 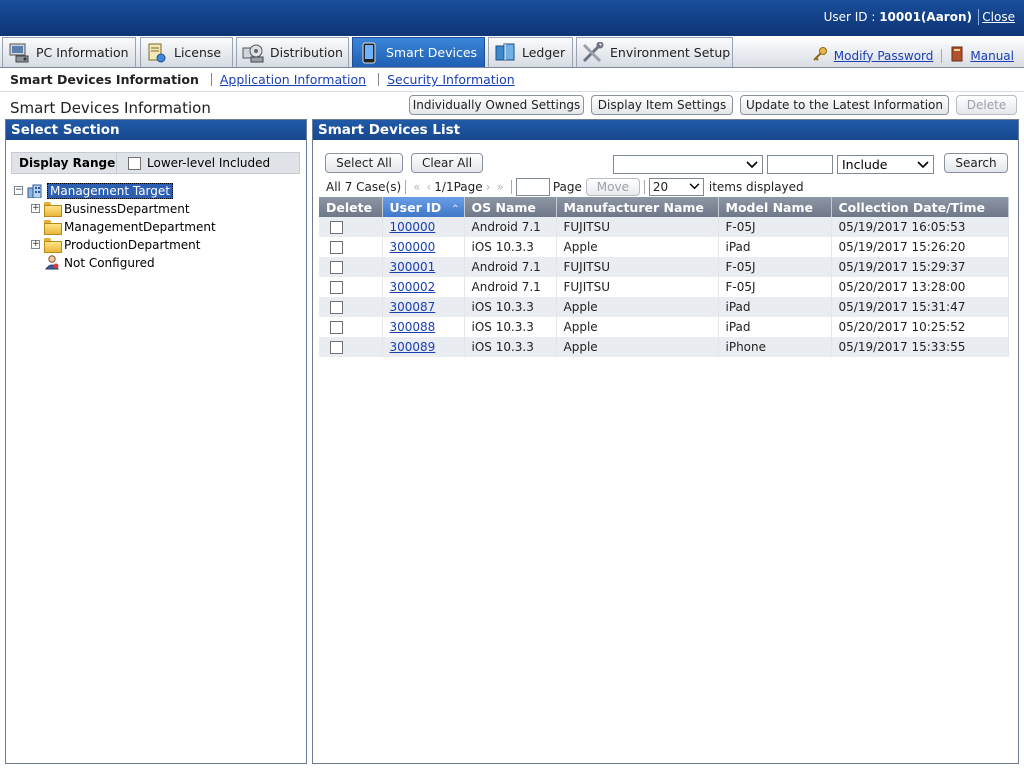 What do you see at coordinates (920, 207) in the screenshot?
I see `column-header-collection-date: Collection Date/Time` at bounding box center [920, 207].